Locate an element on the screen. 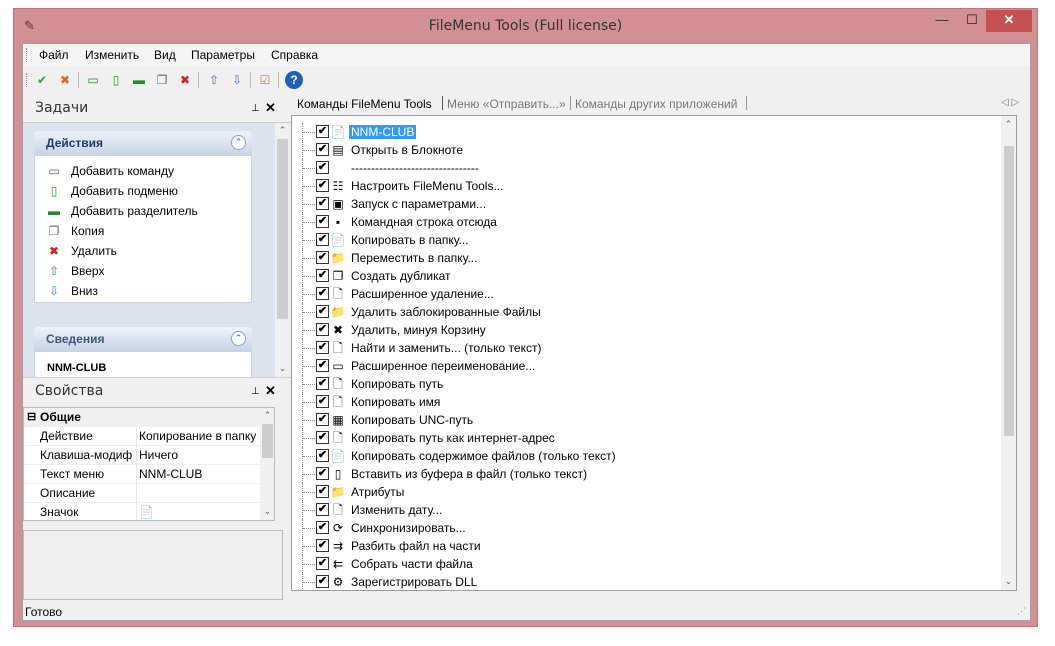 This screenshot has width=1055, height=646. tree-item: ✔ -------------------------------- is located at coordinates (647, 168).